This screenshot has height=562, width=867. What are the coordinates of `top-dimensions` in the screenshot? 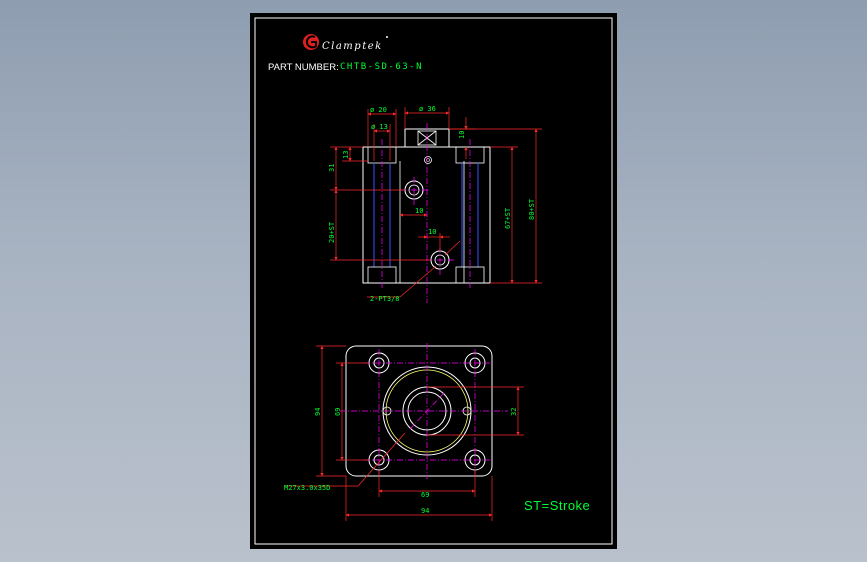 It's located at (404, 433).